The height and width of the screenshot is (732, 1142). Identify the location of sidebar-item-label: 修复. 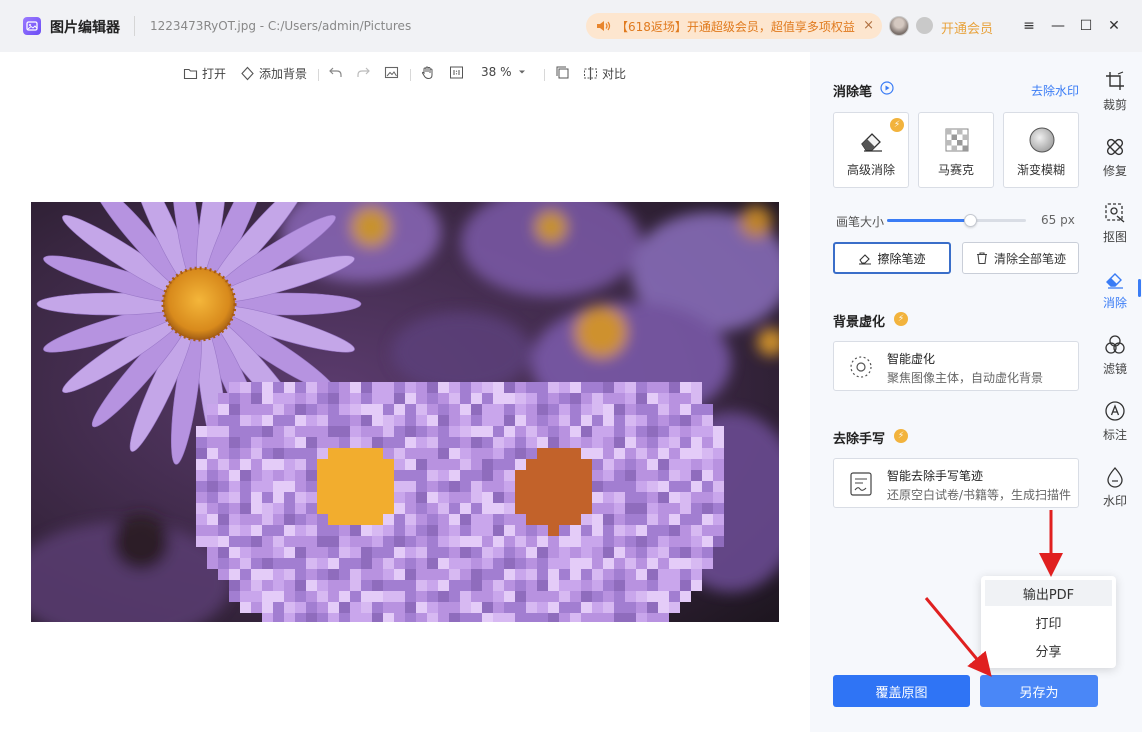
(1114, 171).